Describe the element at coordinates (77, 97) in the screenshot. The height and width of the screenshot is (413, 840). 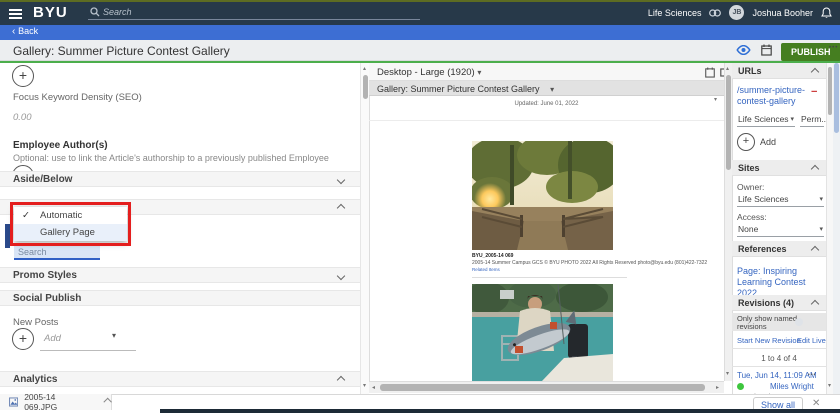
I see `focus-keyword-label: Focus Keyword Density (SEO)` at that location.